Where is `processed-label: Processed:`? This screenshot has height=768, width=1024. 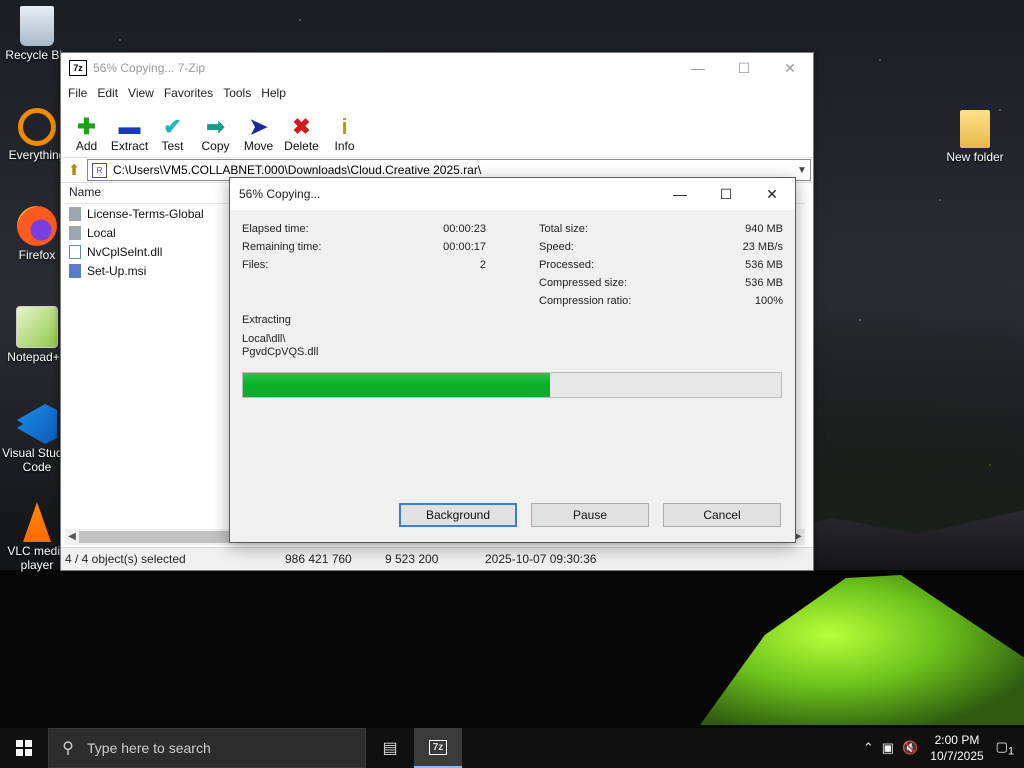 processed-label: Processed: is located at coordinates (567, 265).